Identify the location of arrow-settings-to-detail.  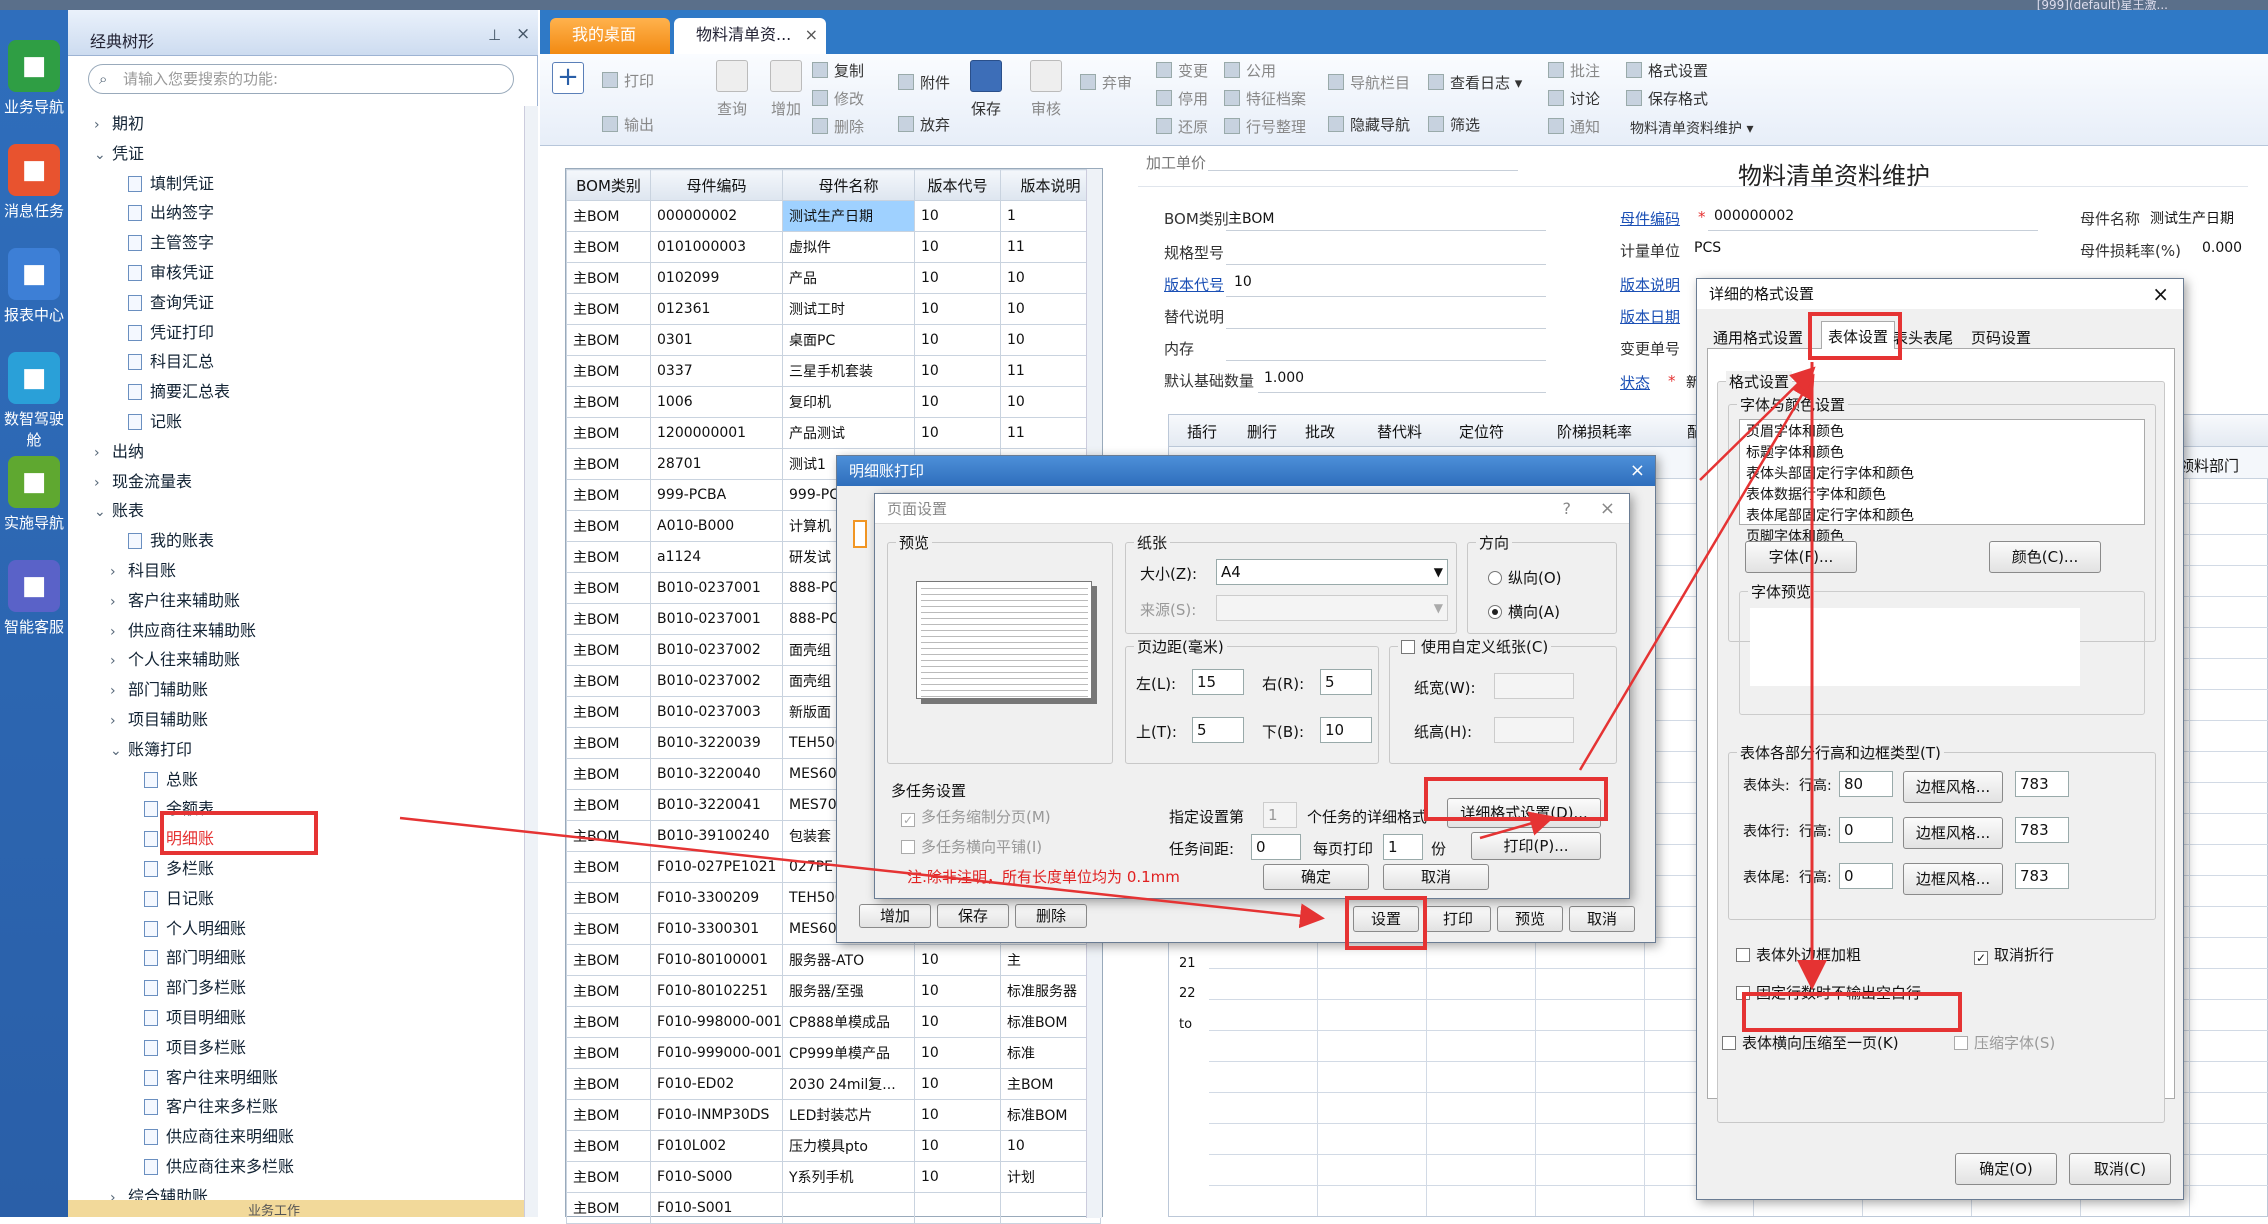
(1517, 825).